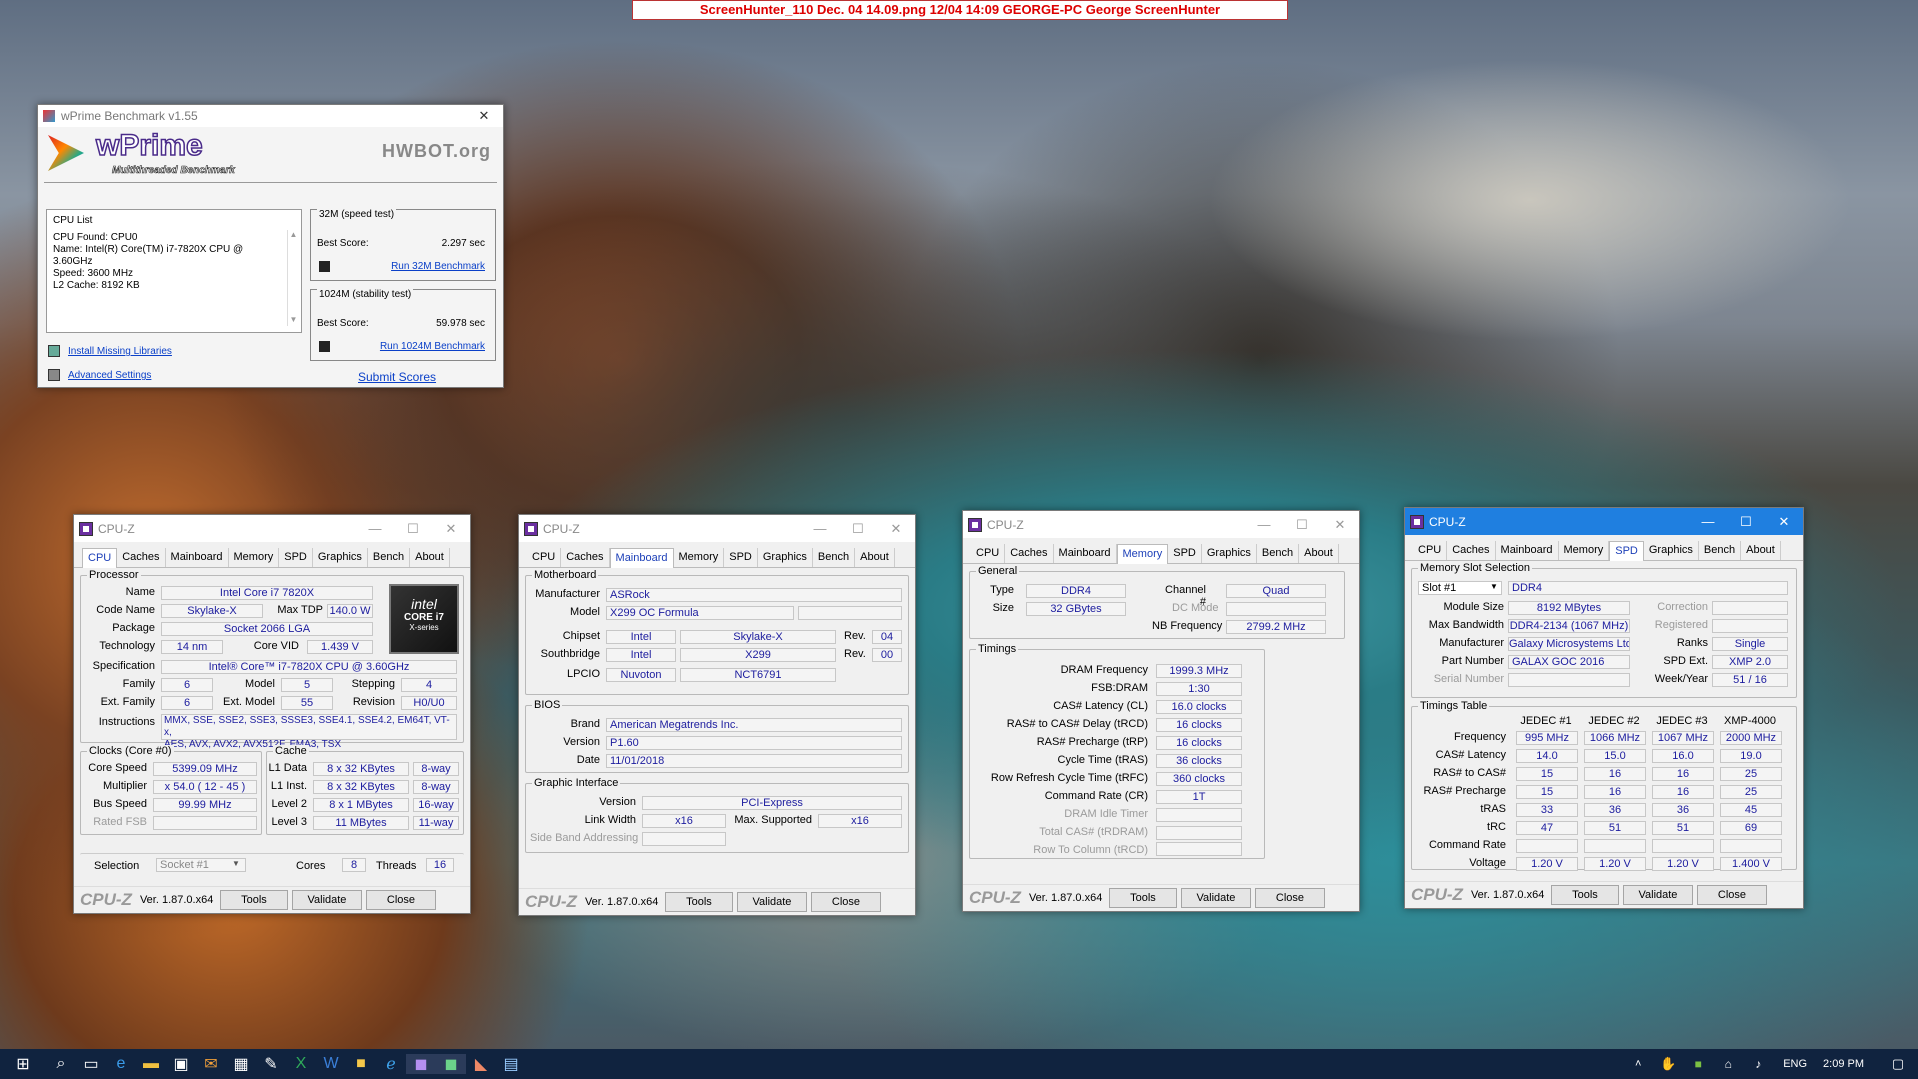 The height and width of the screenshot is (1079, 1918). I want to click on task-view-icon: ▭, so click(91, 1064).